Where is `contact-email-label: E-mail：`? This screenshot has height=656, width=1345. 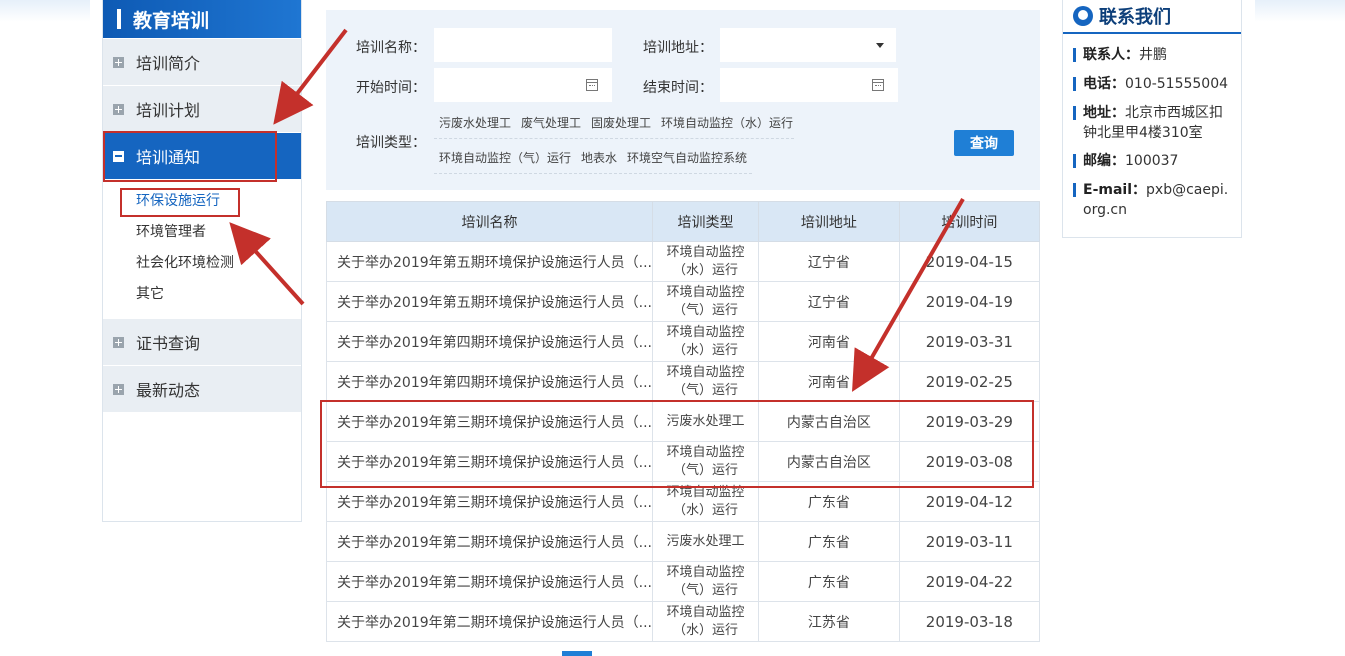
contact-email-label: E-mail： is located at coordinates (1115, 190).